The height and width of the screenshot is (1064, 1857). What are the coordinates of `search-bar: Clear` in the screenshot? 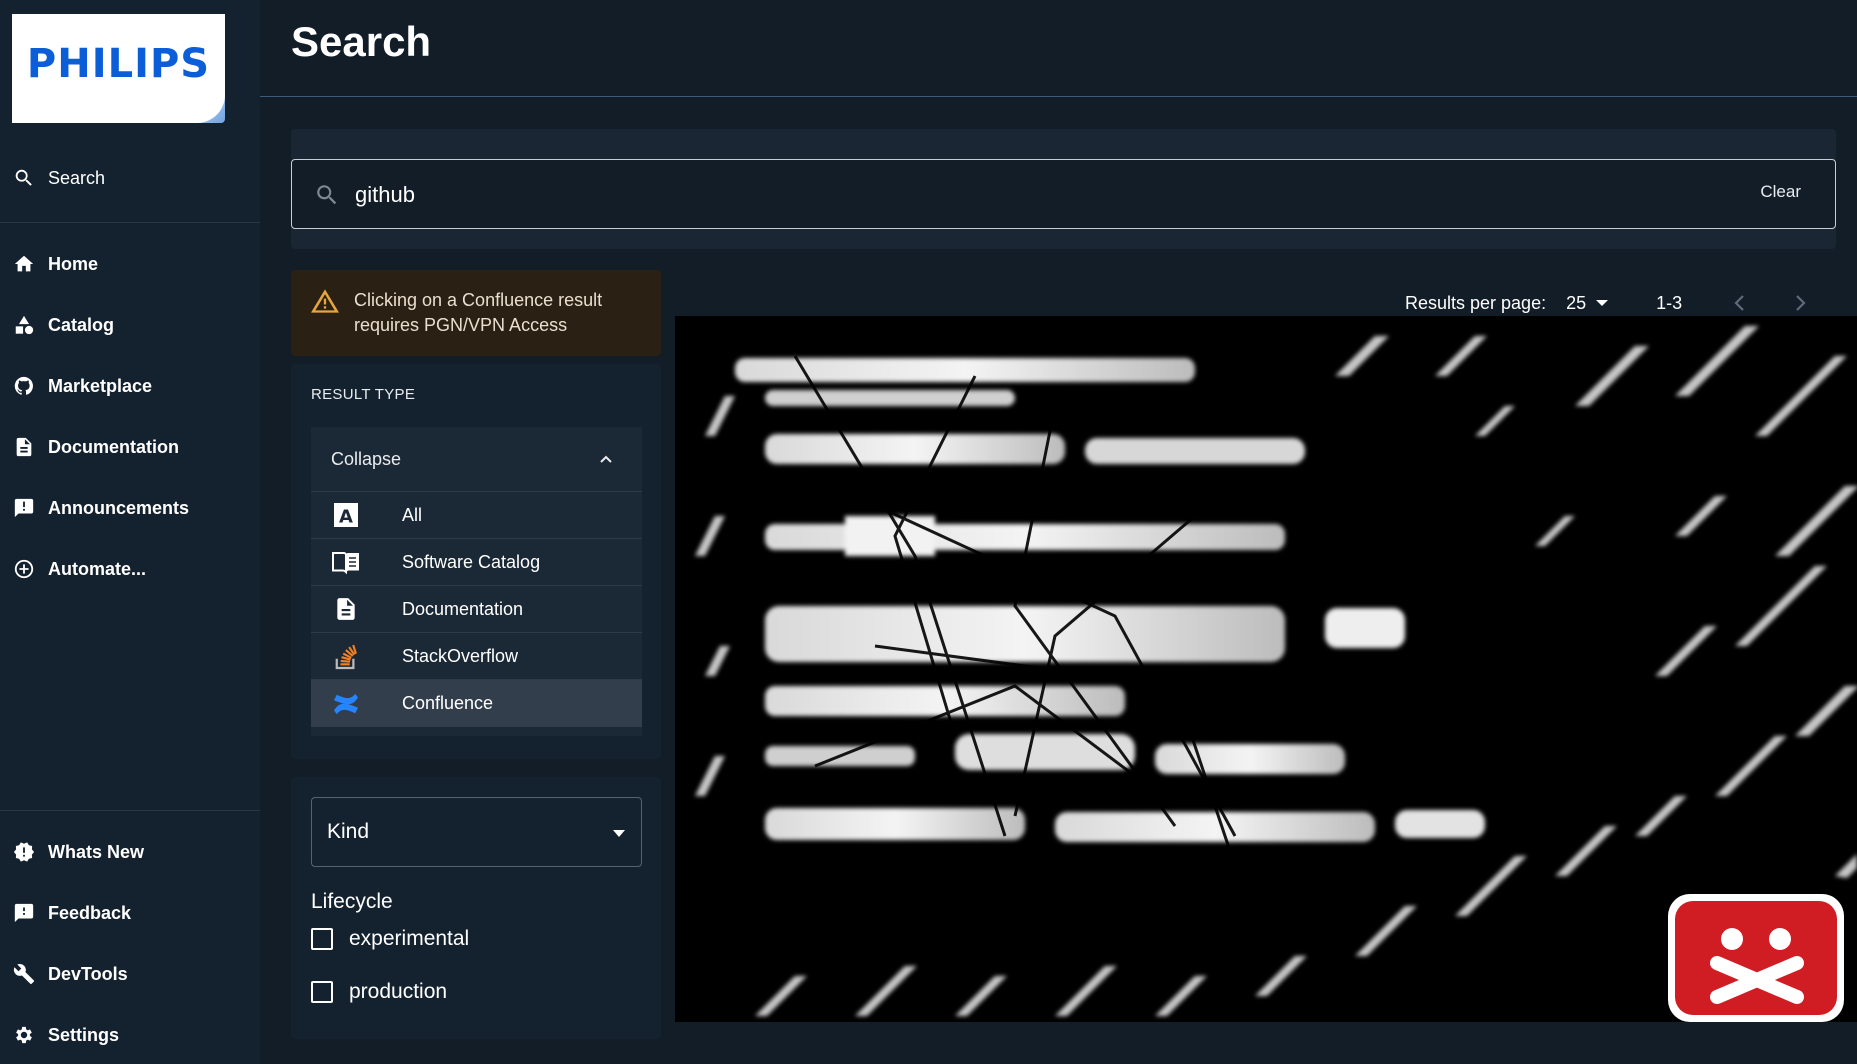 It's located at (1063, 194).